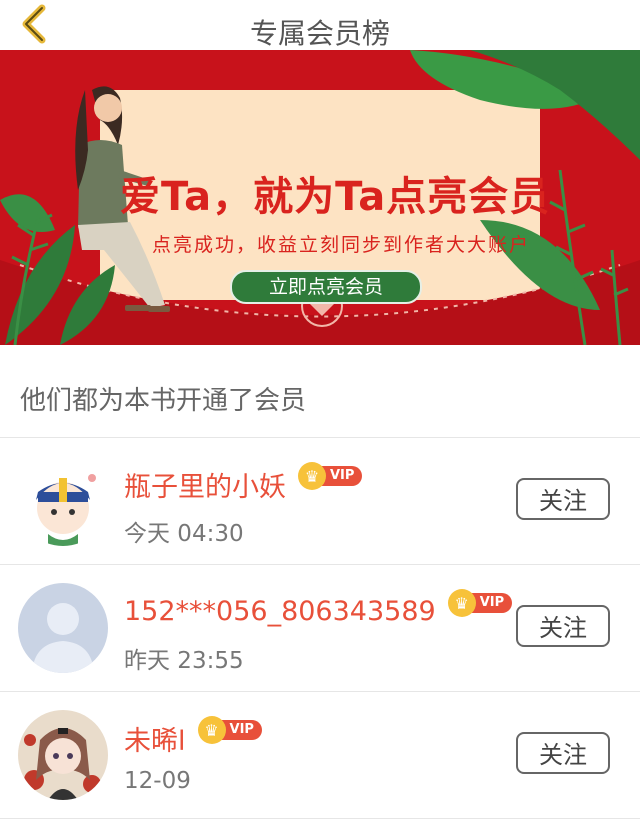 The image size is (640, 826). What do you see at coordinates (341, 245) in the screenshot?
I see `banner-subtitle: 点亮成功，收益立刻同步到作者大大账户` at bounding box center [341, 245].